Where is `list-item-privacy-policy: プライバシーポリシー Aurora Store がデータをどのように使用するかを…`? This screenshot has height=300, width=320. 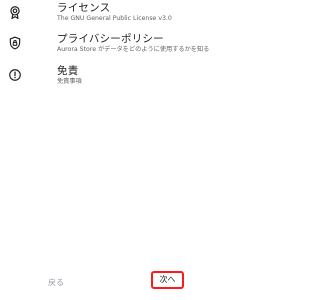 list-item-privacy-policy: プライバシーポリシー Aurora Store がデータをどのように使用するかを… is located at coordinates (111, 45).